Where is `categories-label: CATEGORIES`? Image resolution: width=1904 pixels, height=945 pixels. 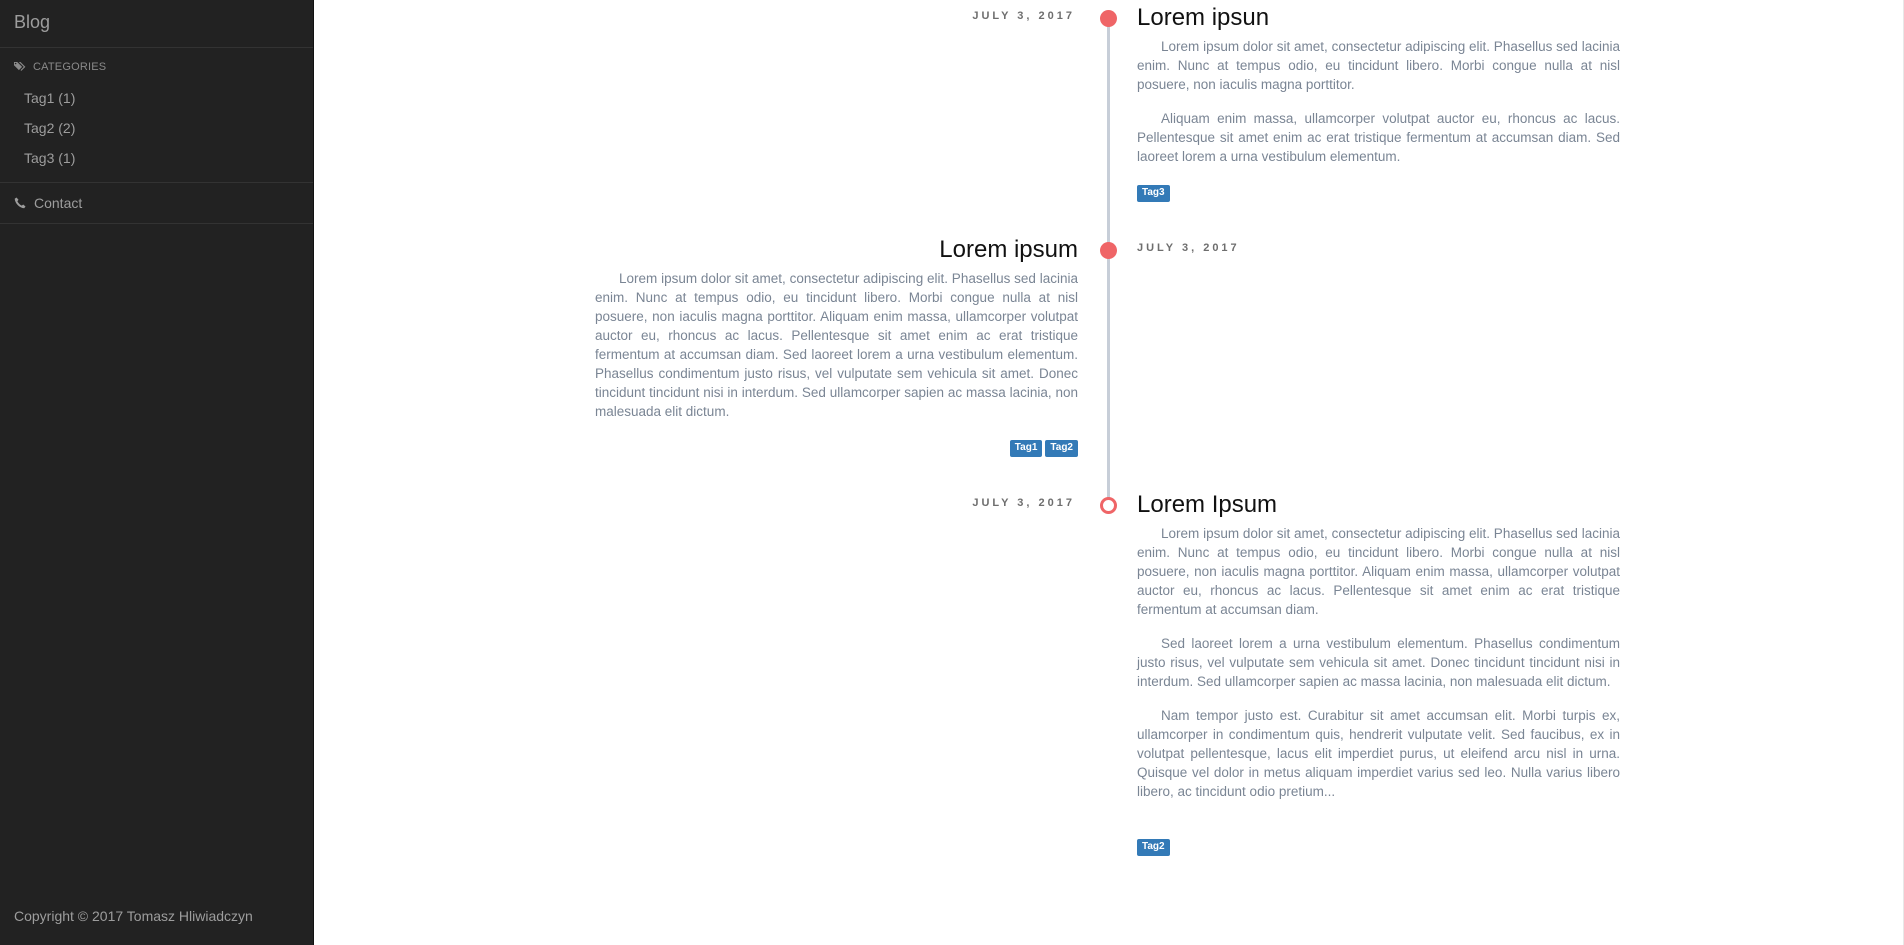 categories-label: CATEGORIES is located at coordinates (70, 67).